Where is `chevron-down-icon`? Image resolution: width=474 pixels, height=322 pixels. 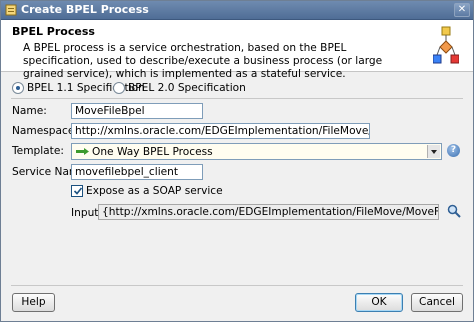 chevron-down-icon is located at coordinates (433, 151).